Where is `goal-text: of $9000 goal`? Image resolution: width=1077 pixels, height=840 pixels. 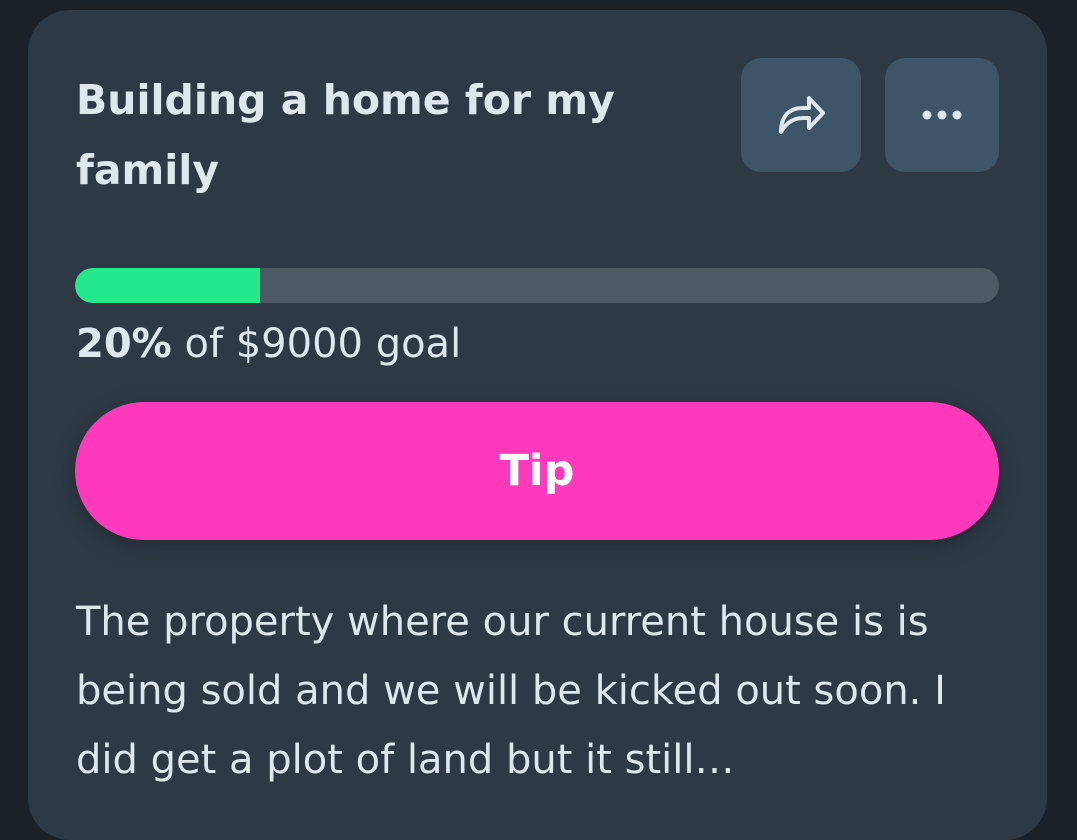 goal-text: of $9000 goal is located at coordinates (316, 344).